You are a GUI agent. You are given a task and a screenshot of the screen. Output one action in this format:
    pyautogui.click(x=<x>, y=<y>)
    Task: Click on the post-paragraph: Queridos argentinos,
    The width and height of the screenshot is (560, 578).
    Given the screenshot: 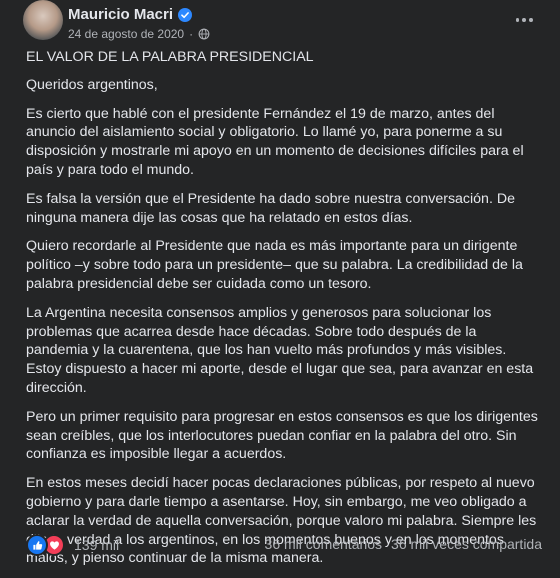 What is the action you would take?
    pyautogui.click(x=92, y=84)
    